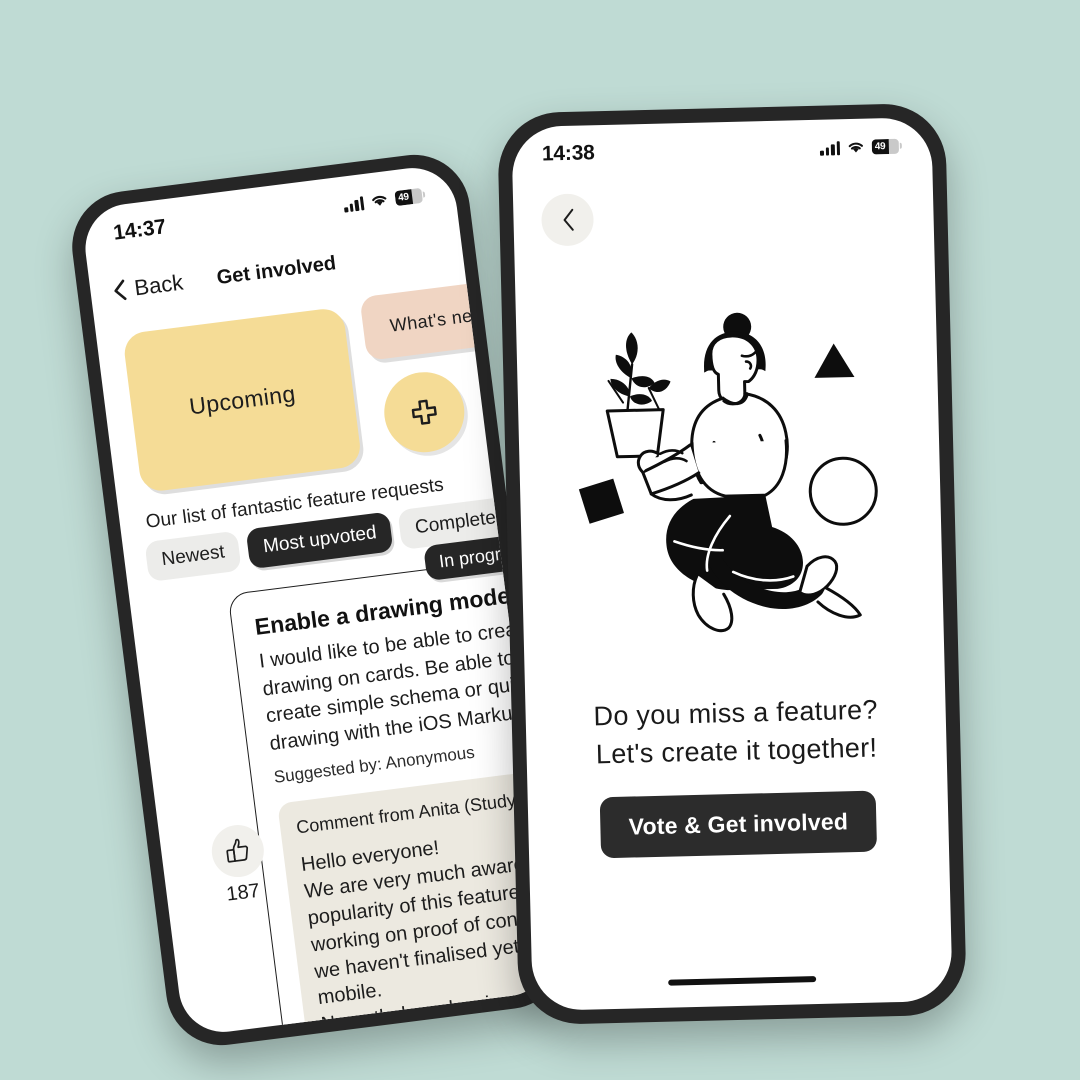 The image size is (1080, 1080). I want to click on thumbs-up-icon, so click(237, 850).